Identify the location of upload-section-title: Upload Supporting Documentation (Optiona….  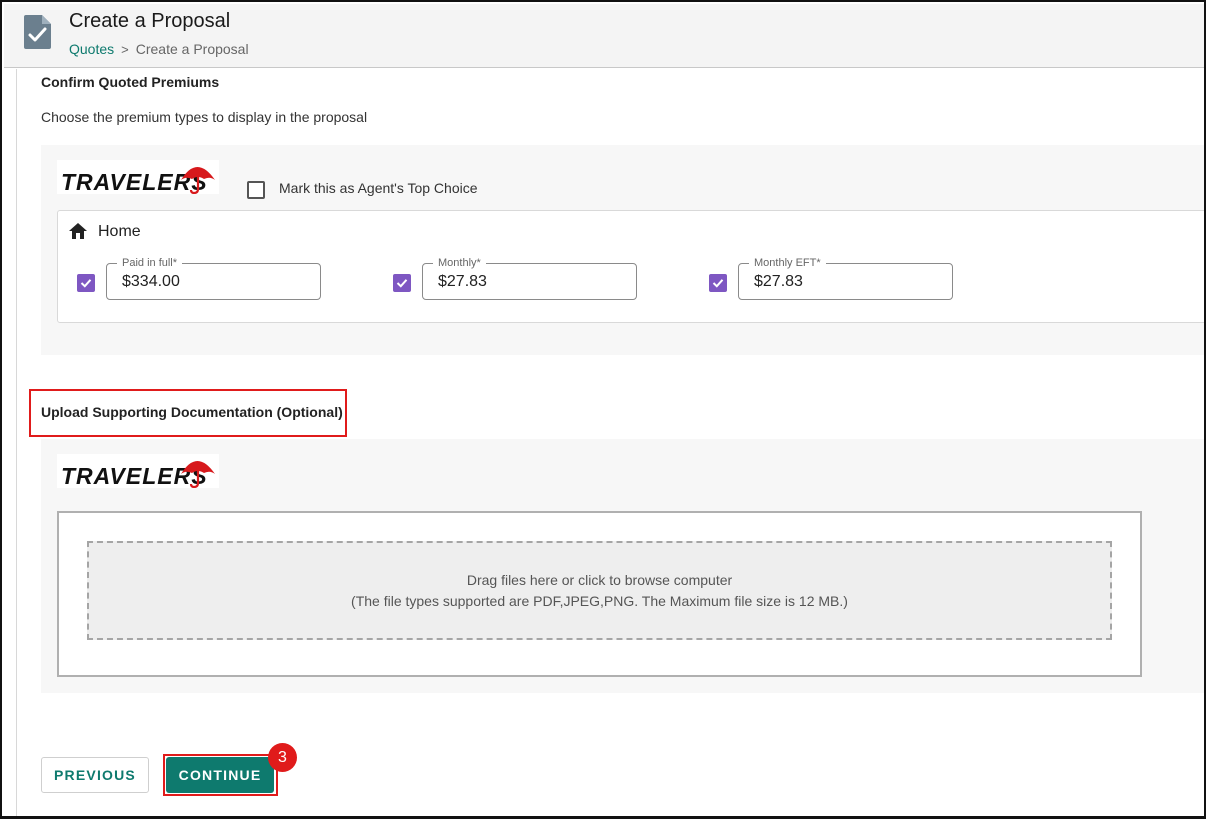
(192, 412).